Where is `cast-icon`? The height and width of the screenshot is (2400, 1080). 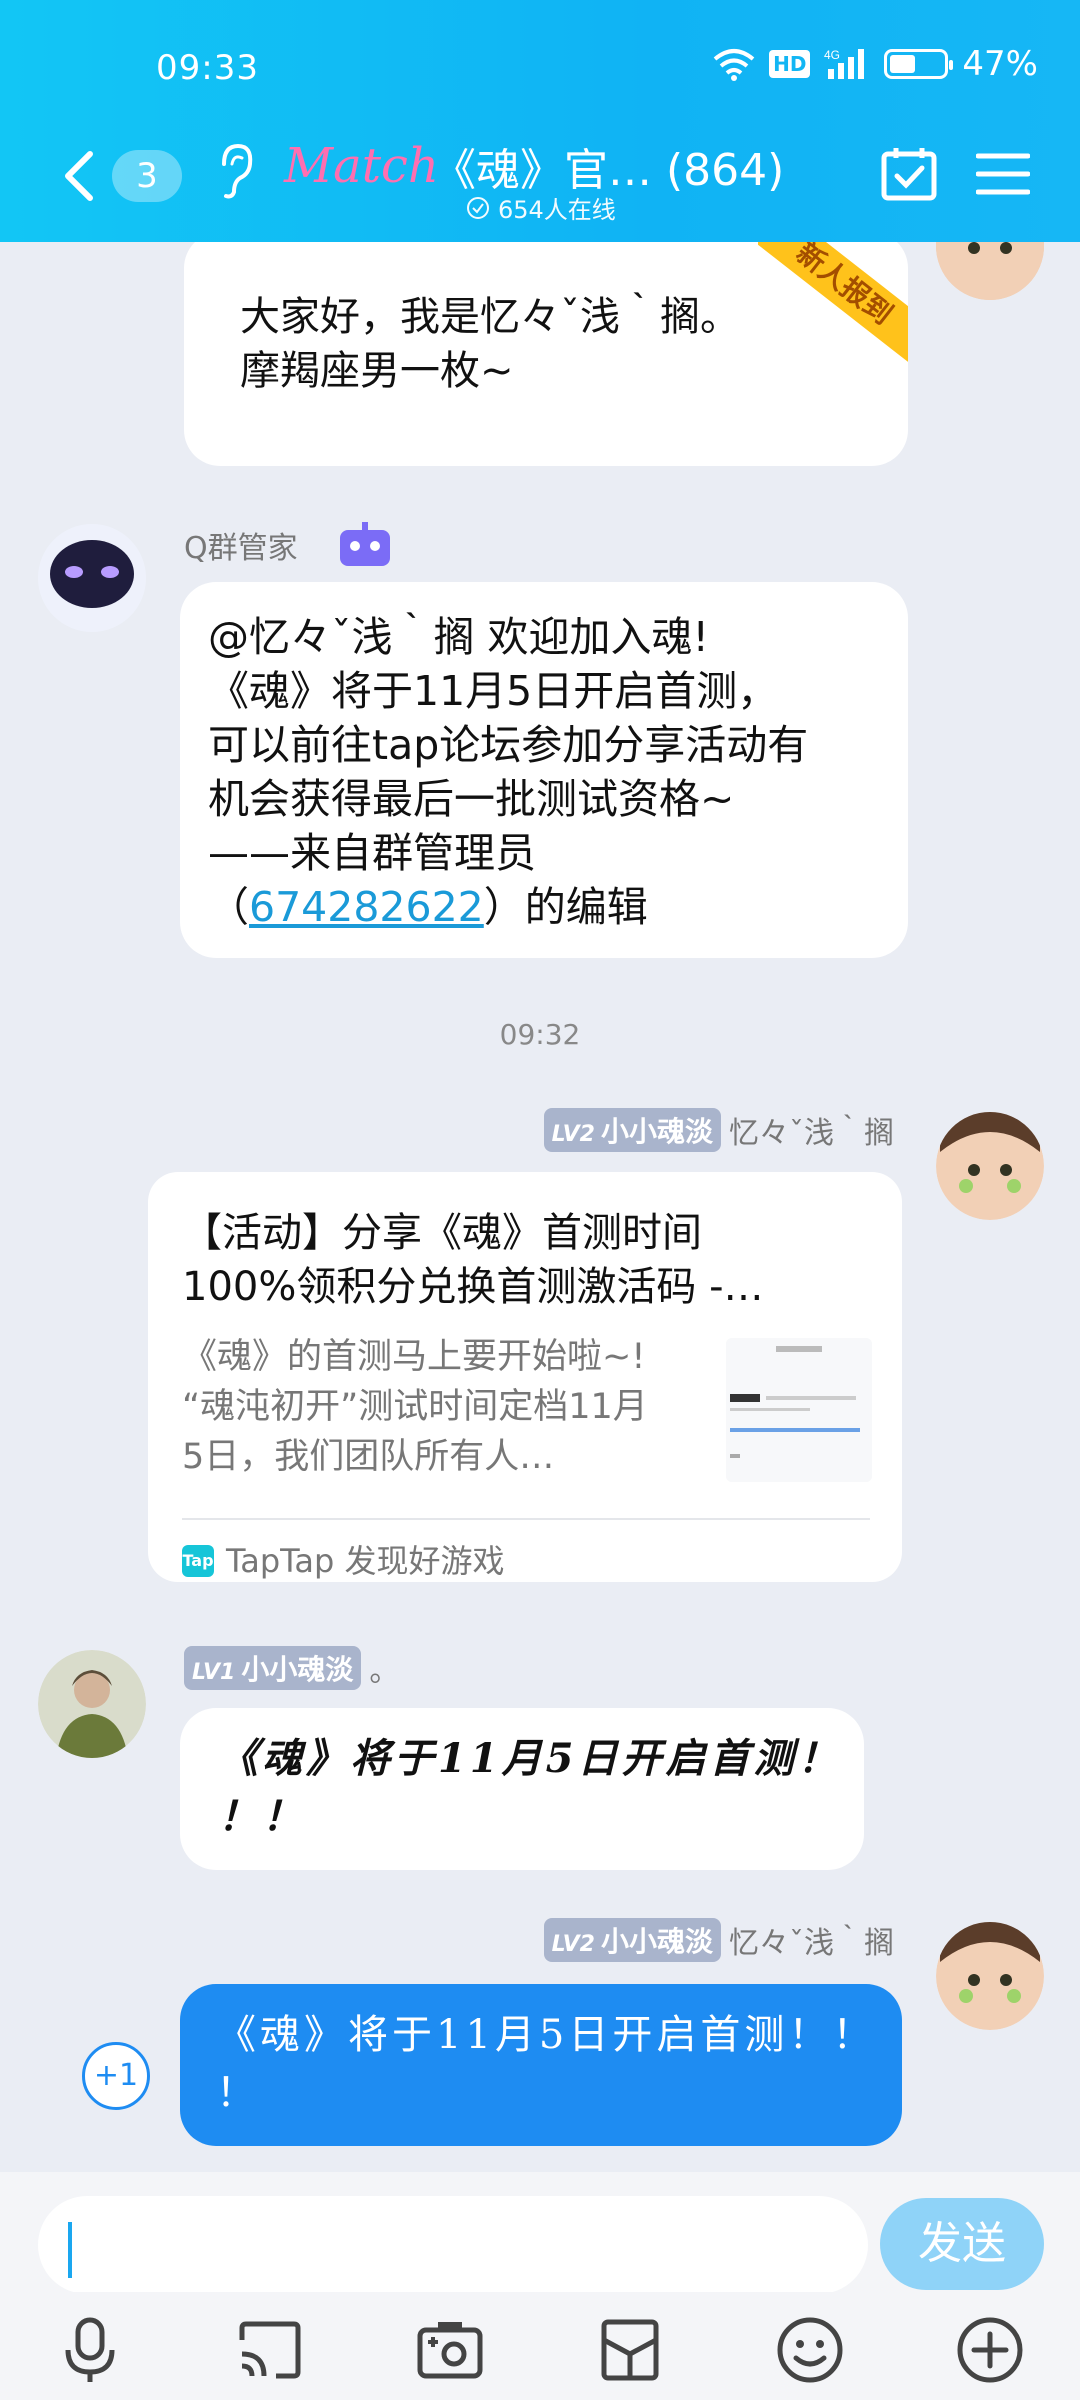 cast-icon is located at coordinates (270, 2350).